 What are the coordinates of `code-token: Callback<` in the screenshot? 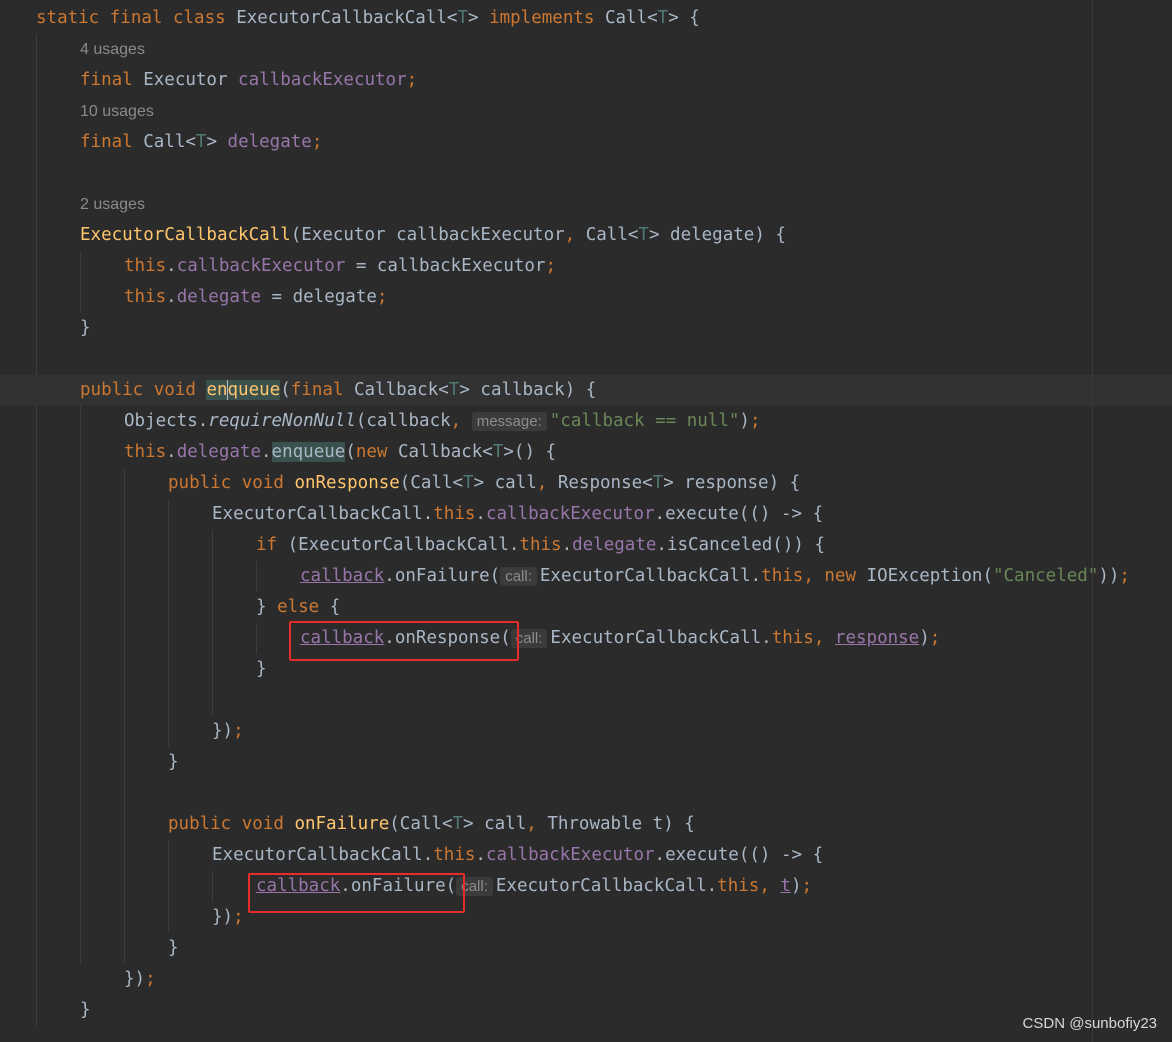 It's located at (401, 390).